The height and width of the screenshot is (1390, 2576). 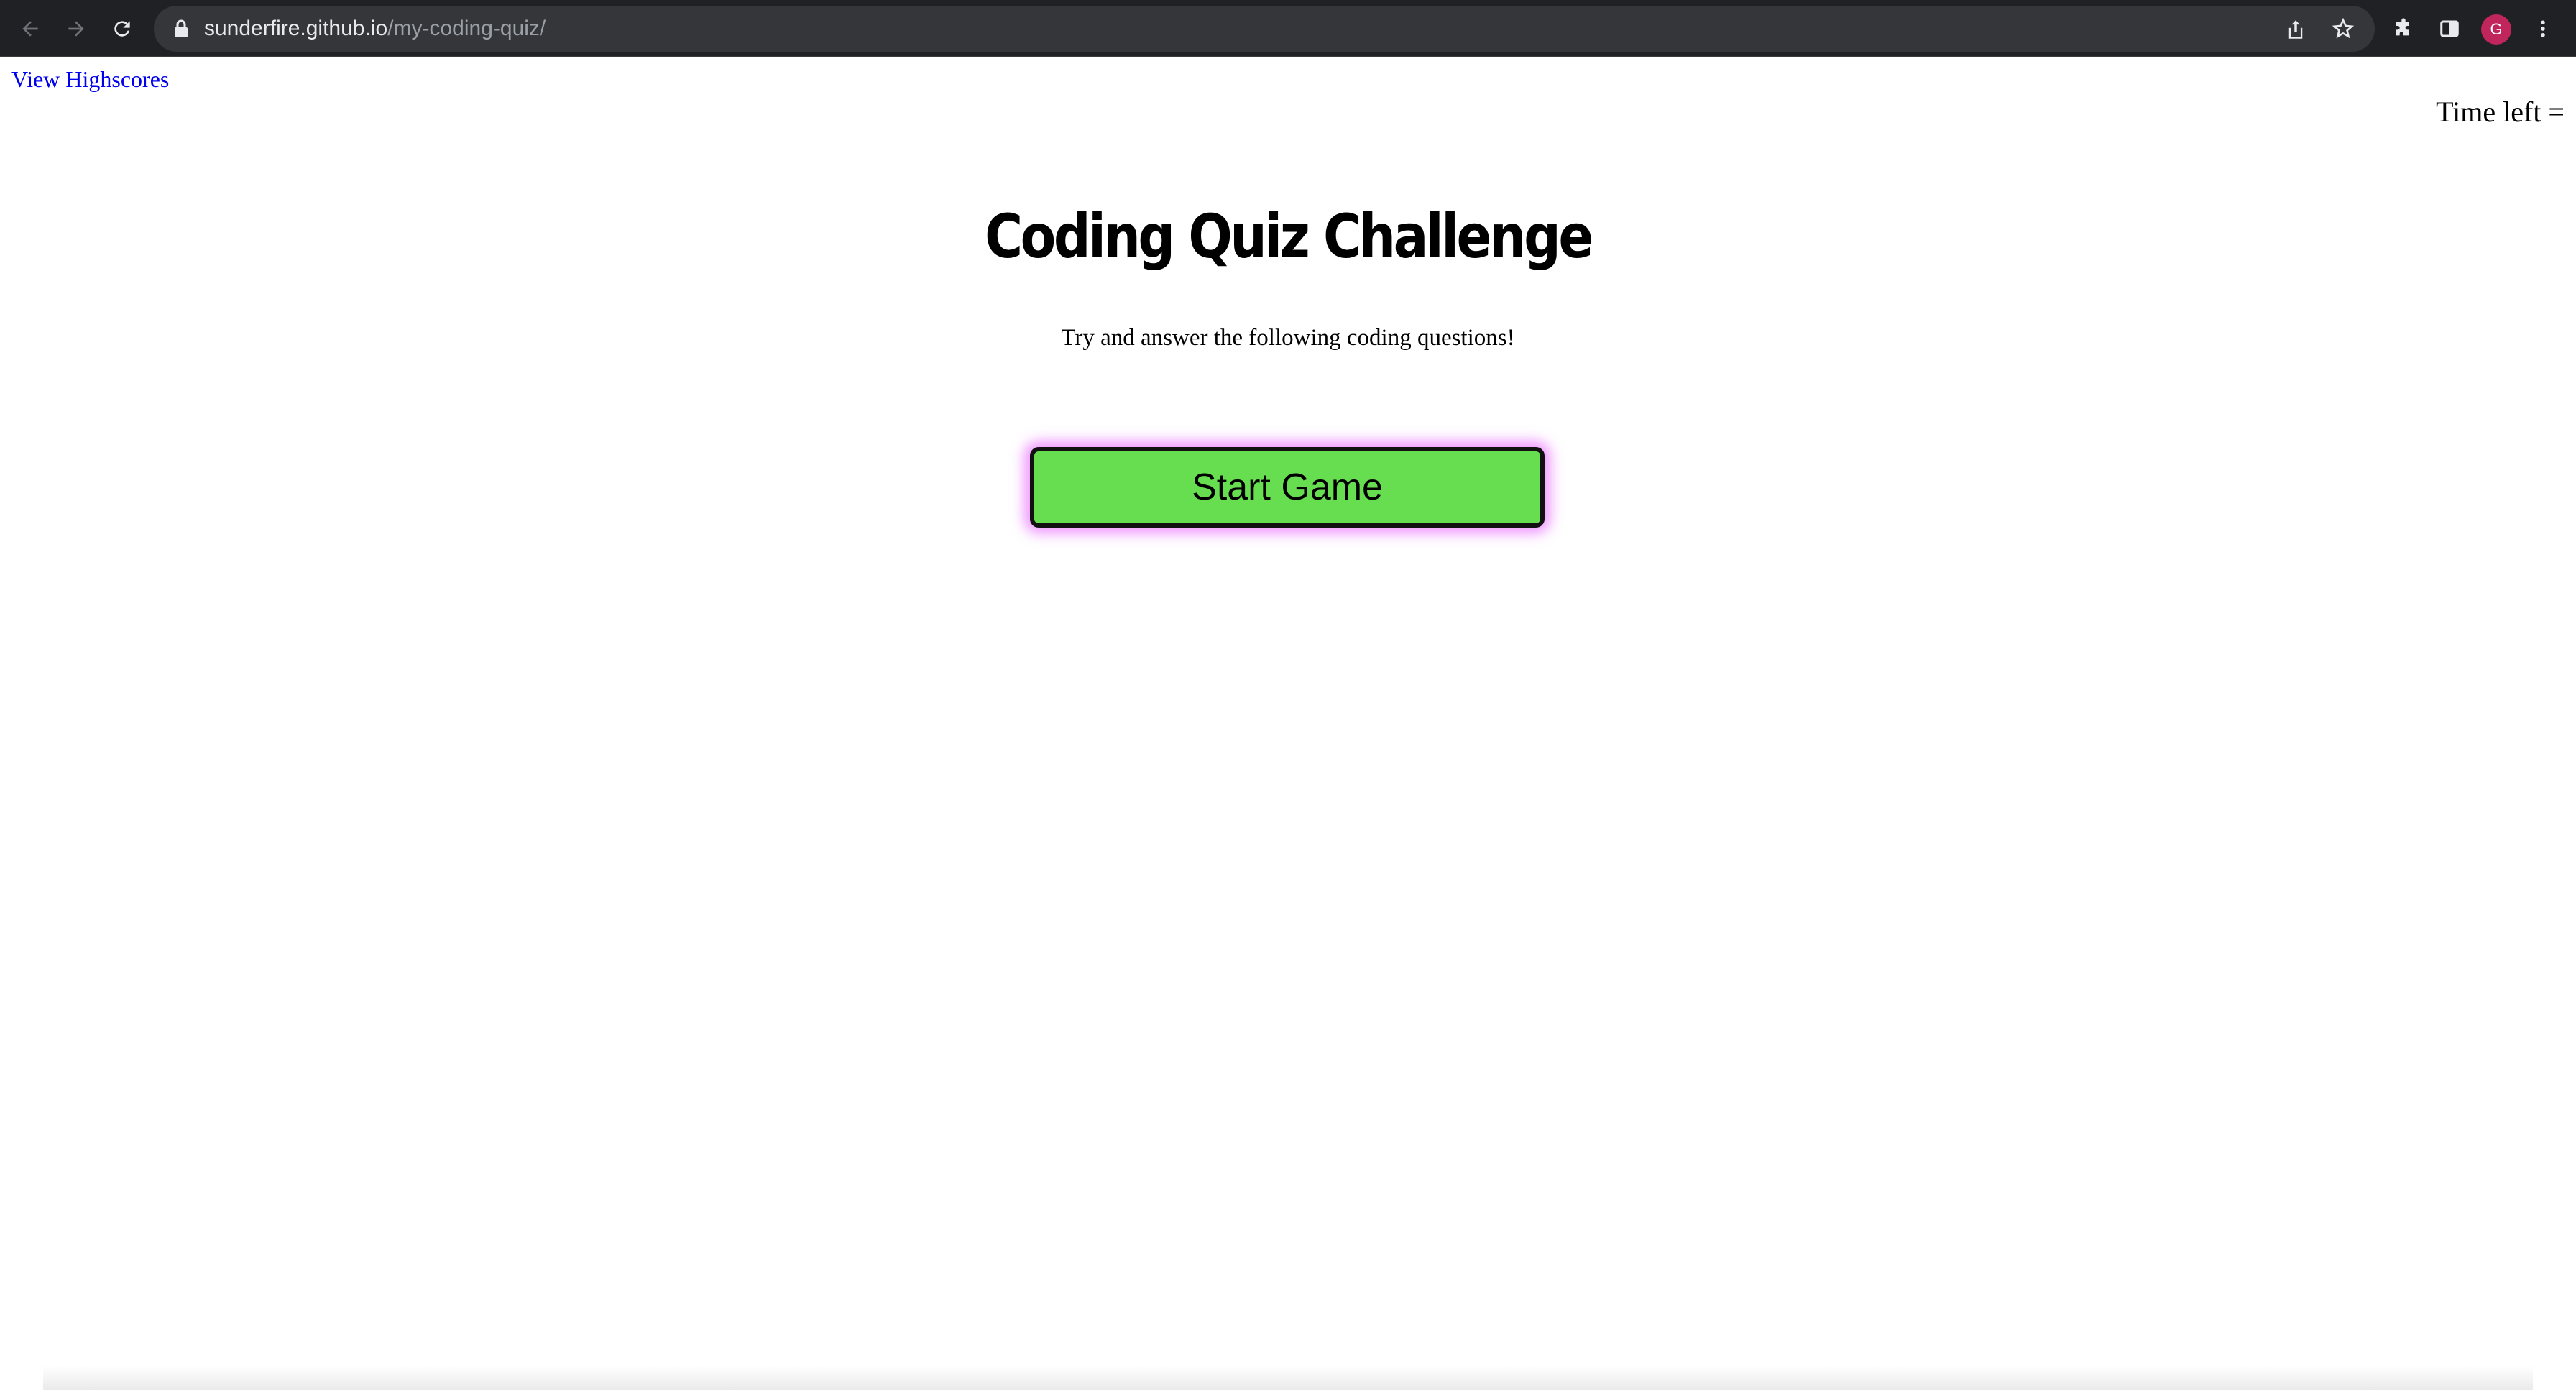 I want to click on lock-icon, so click(x=181, y=30).